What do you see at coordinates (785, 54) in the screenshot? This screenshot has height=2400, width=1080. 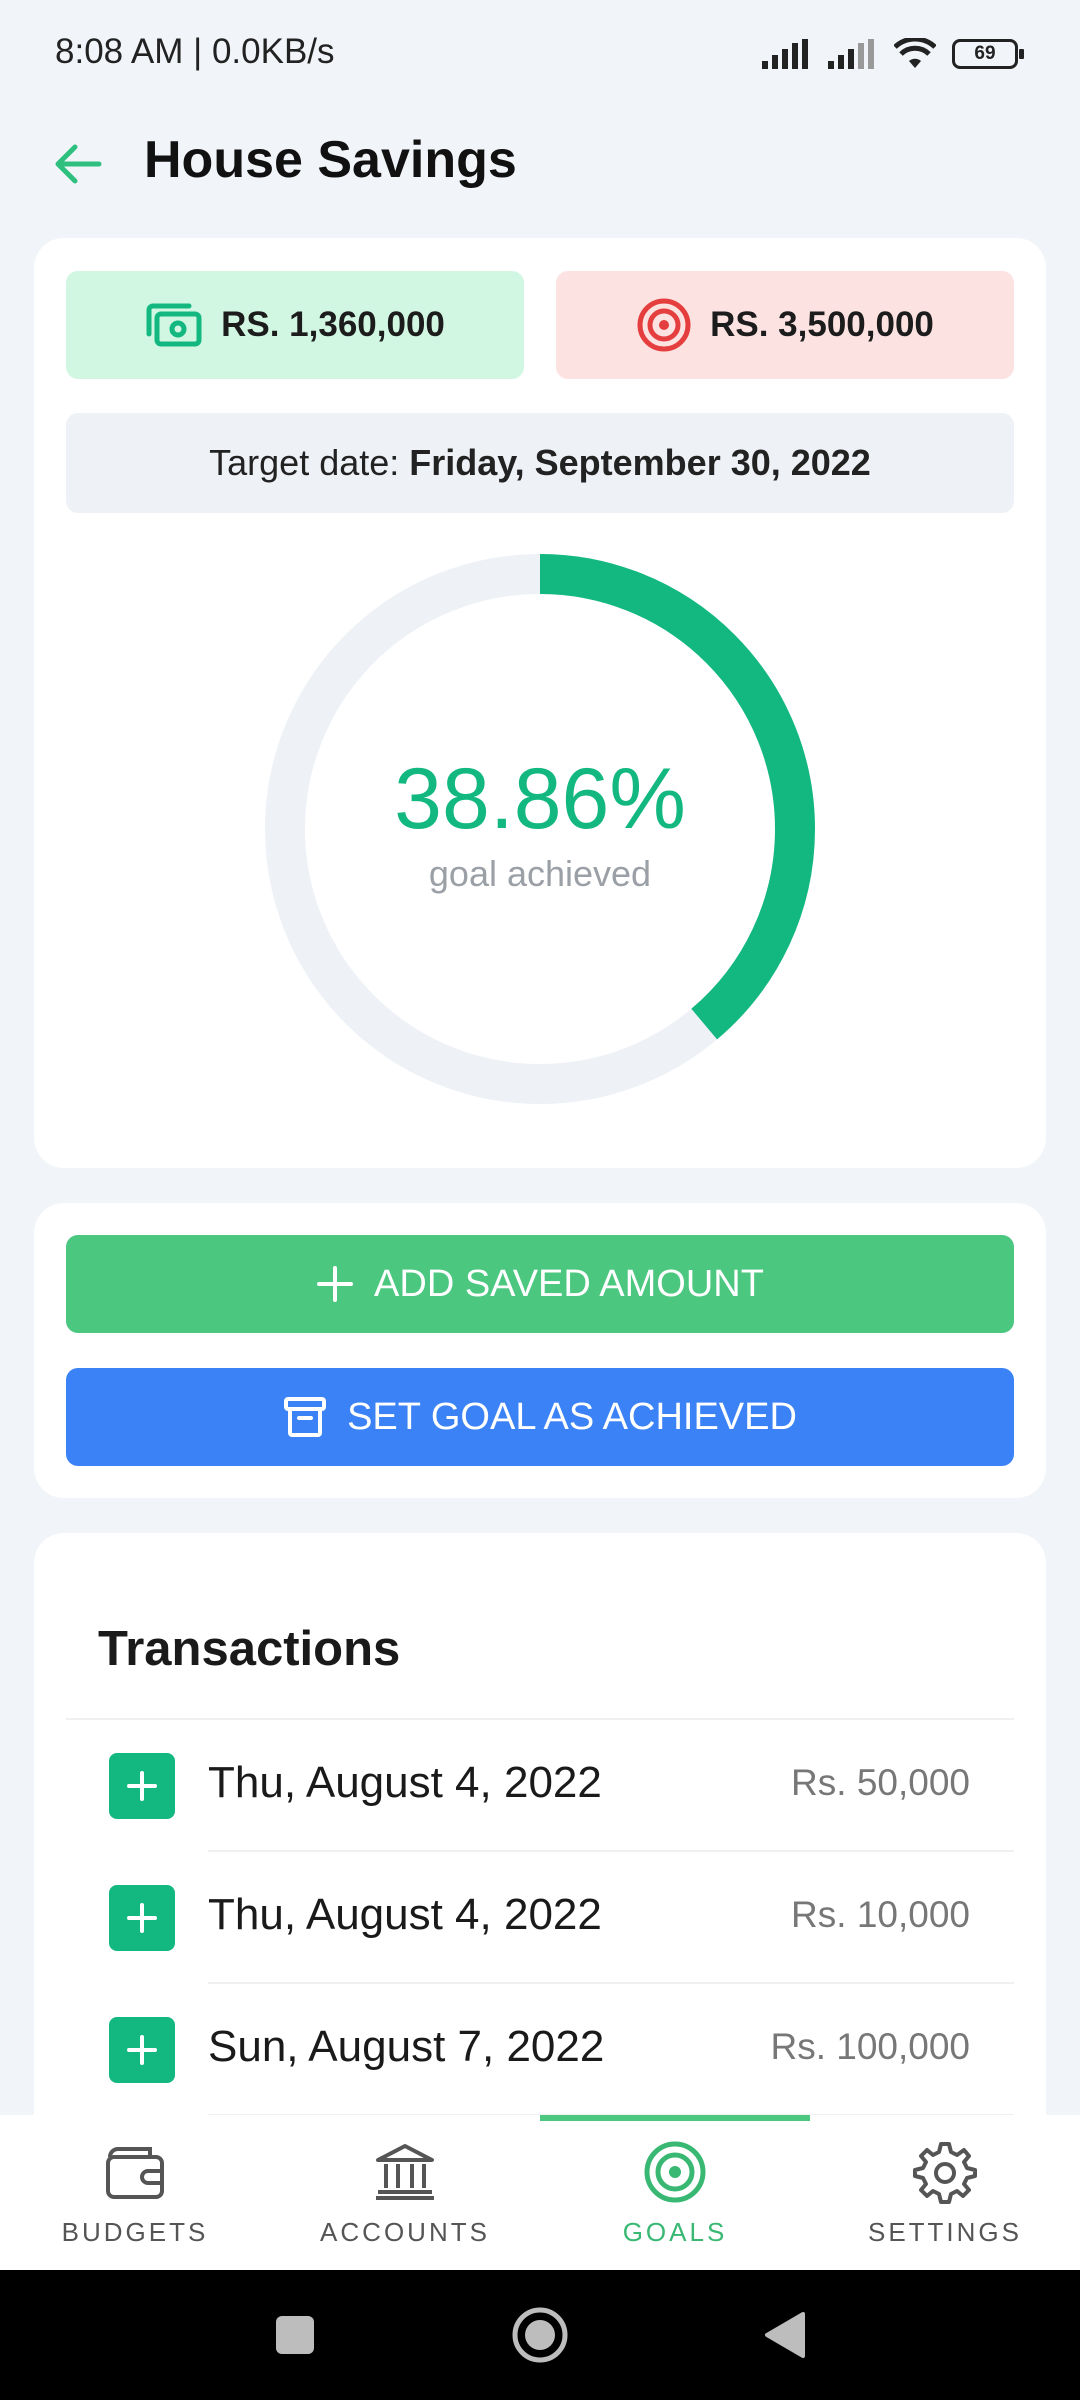 I see `signal-icon` at bounding box center [785, 54].